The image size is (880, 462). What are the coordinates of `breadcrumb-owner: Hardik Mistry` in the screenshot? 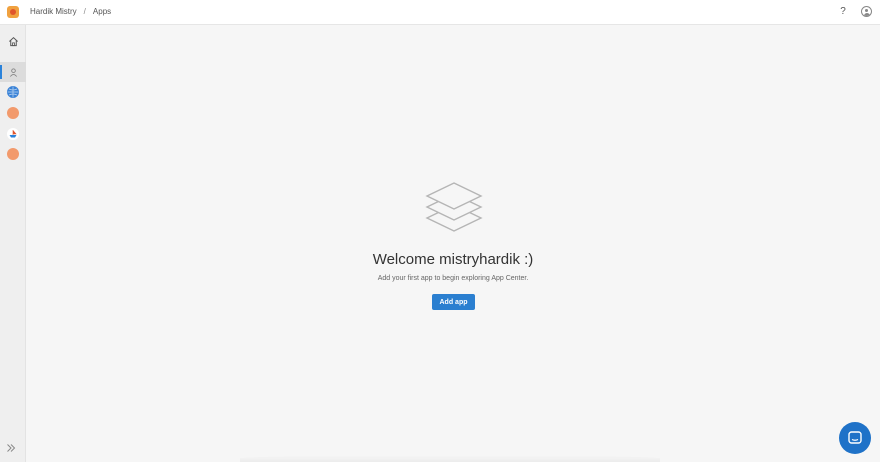 It's located at (53, 11).